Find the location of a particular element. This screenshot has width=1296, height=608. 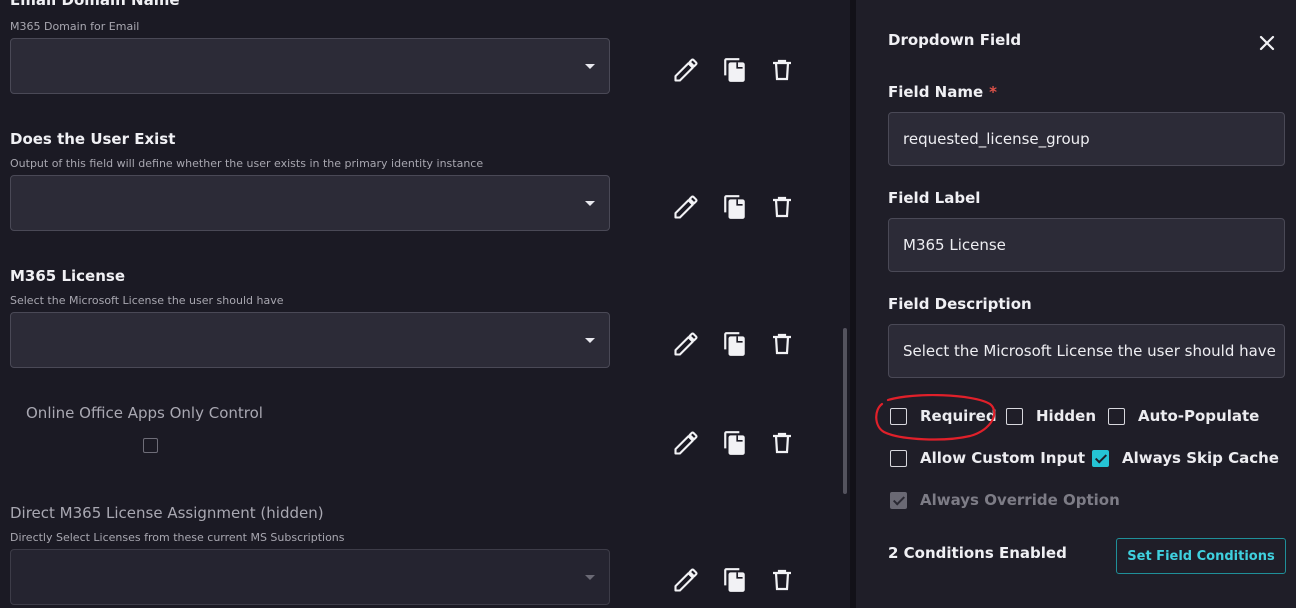

scrollbar-thumb is located at coordinates (845, 411).